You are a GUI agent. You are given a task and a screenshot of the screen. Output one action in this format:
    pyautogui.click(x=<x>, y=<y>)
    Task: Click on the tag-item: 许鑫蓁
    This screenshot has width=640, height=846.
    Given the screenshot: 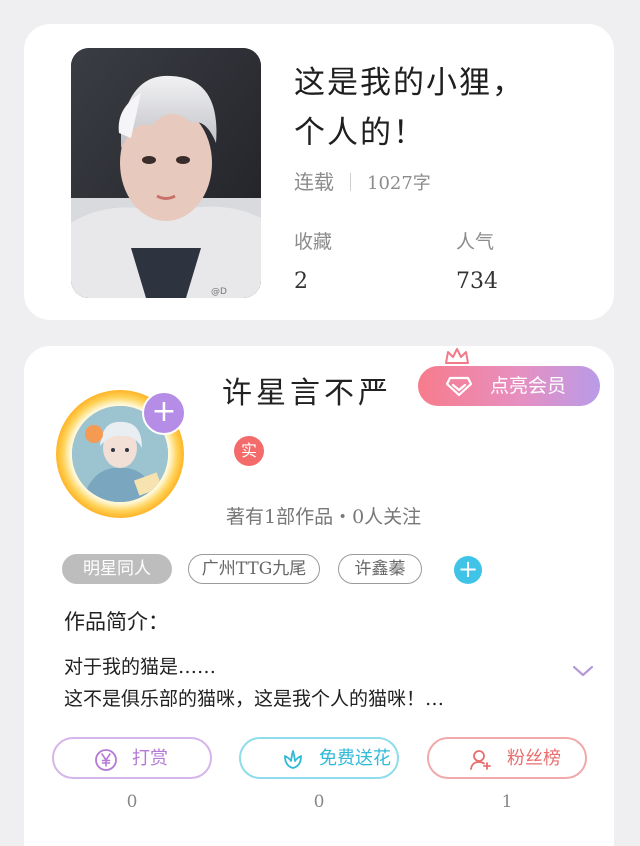 What is the action you would take?
    pyautogui.click(x=380, y=569)
    